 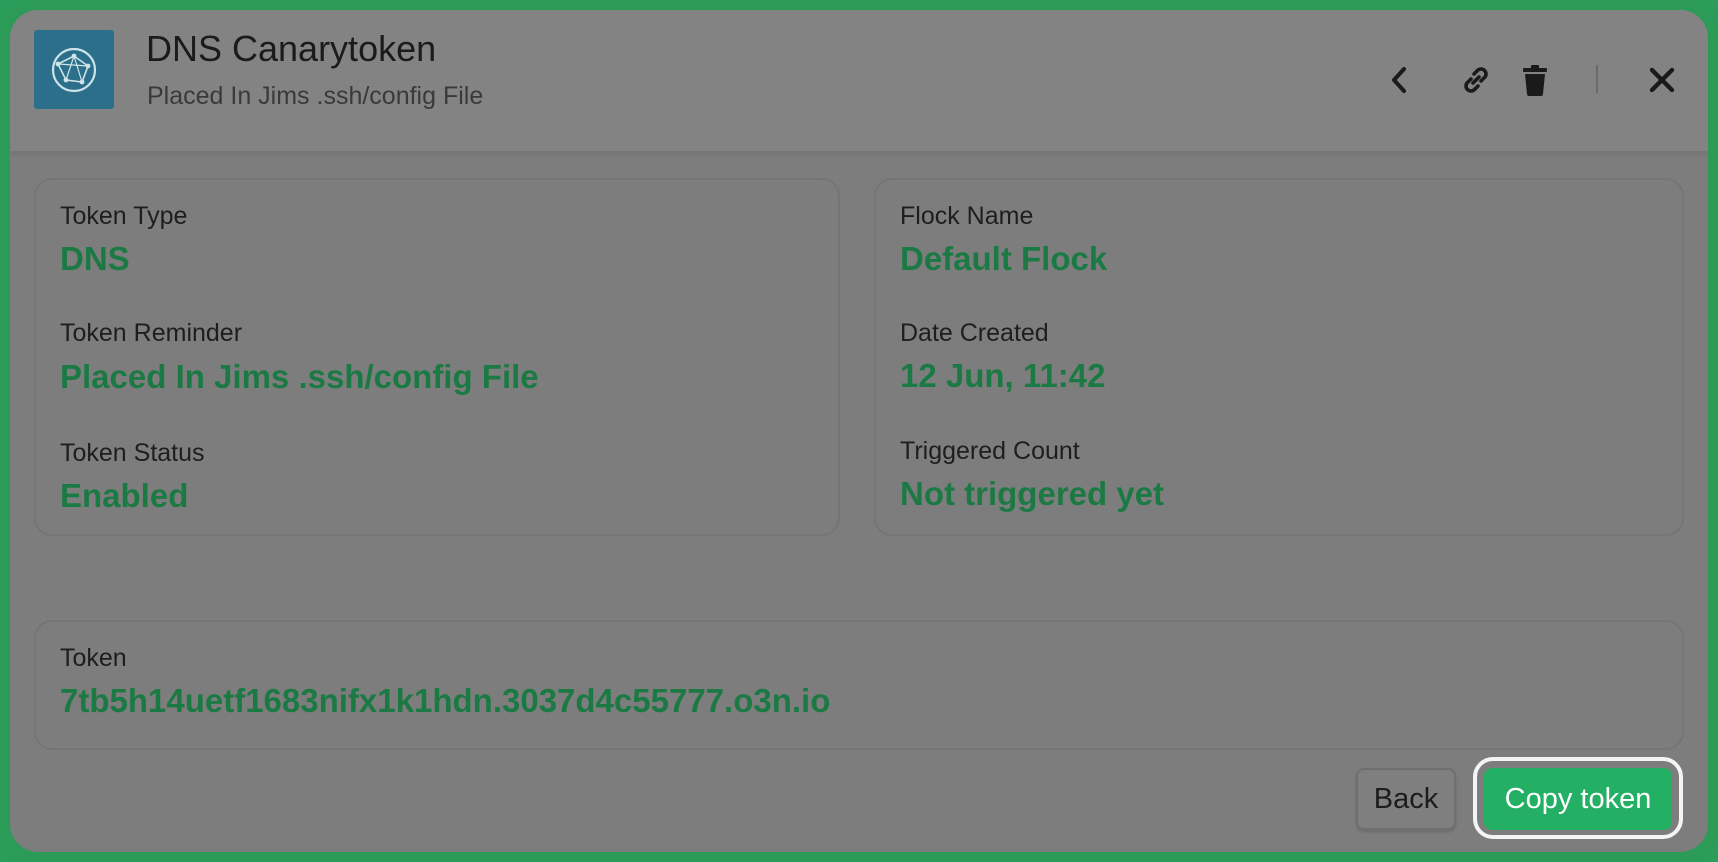 What do you see at coordinates (1003, 375) in the screenshot?
I see `date-created-value: 12 Jun, 11:42` at bounding box center [1003, 375].